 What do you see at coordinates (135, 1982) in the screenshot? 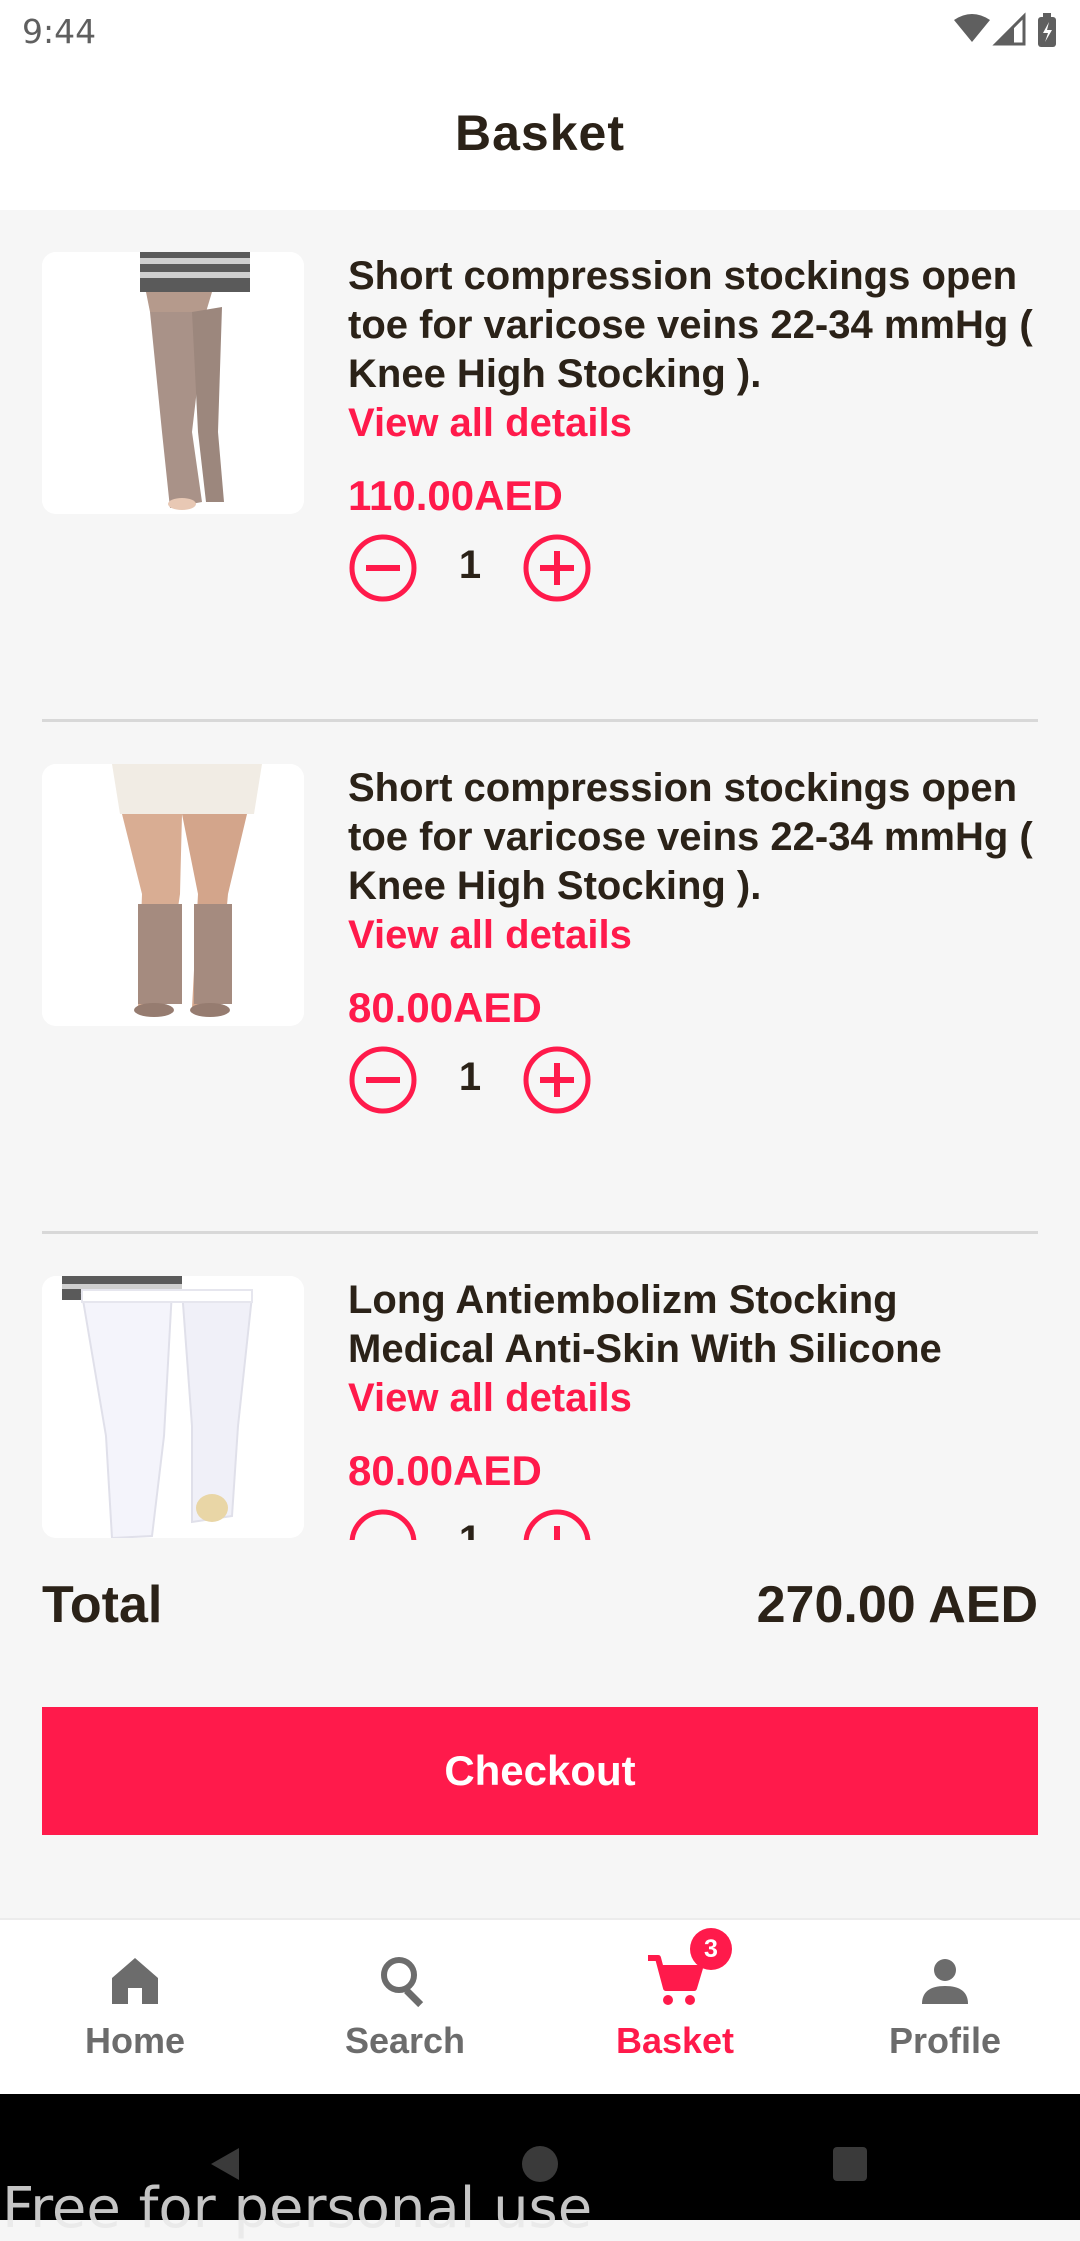
I see `home-icon` at bounding box center [135, 1982].